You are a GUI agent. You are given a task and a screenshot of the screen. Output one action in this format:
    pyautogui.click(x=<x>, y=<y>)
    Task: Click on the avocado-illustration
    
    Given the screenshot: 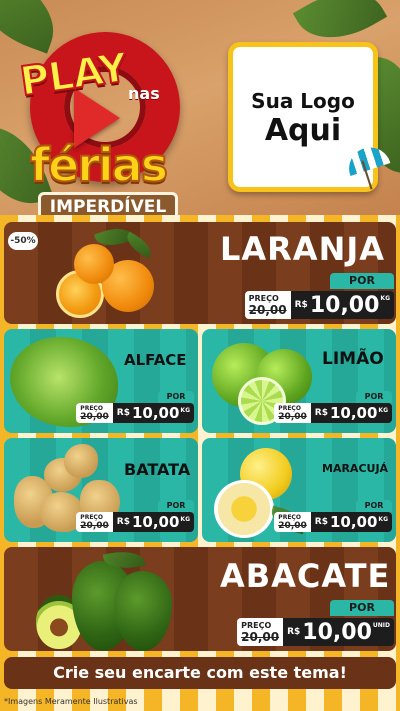 What is the action you would take?
    pyautogui.click(x=143, y=611)
    